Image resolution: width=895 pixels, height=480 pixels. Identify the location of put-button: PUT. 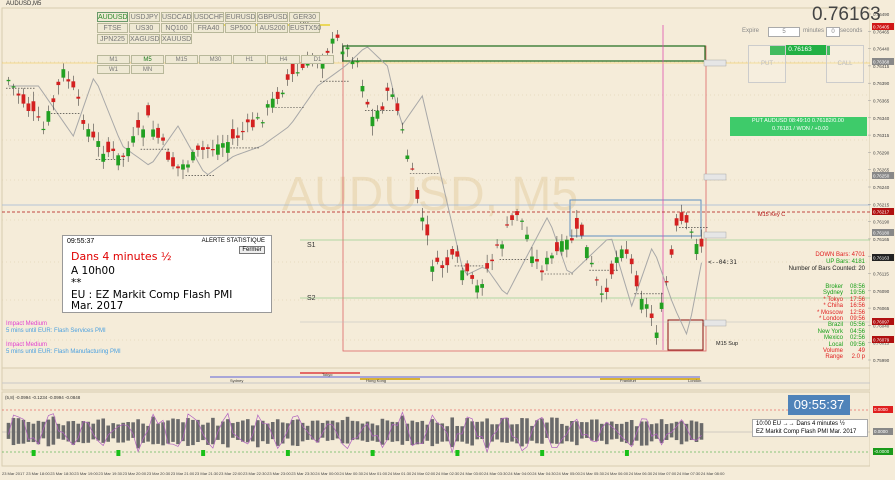
(767, 64).